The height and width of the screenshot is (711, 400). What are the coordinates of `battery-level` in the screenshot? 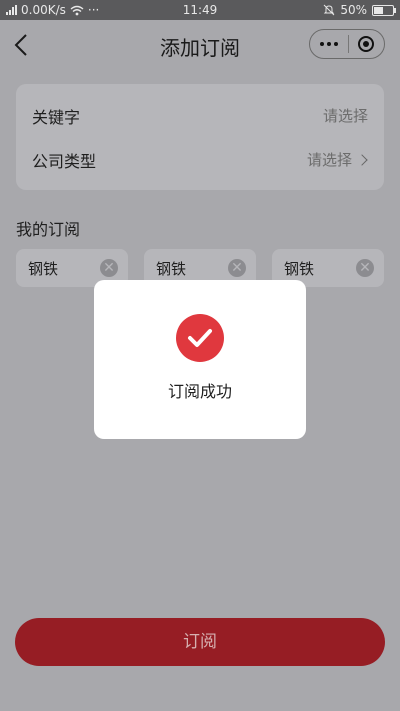 It's located at (378, 10).